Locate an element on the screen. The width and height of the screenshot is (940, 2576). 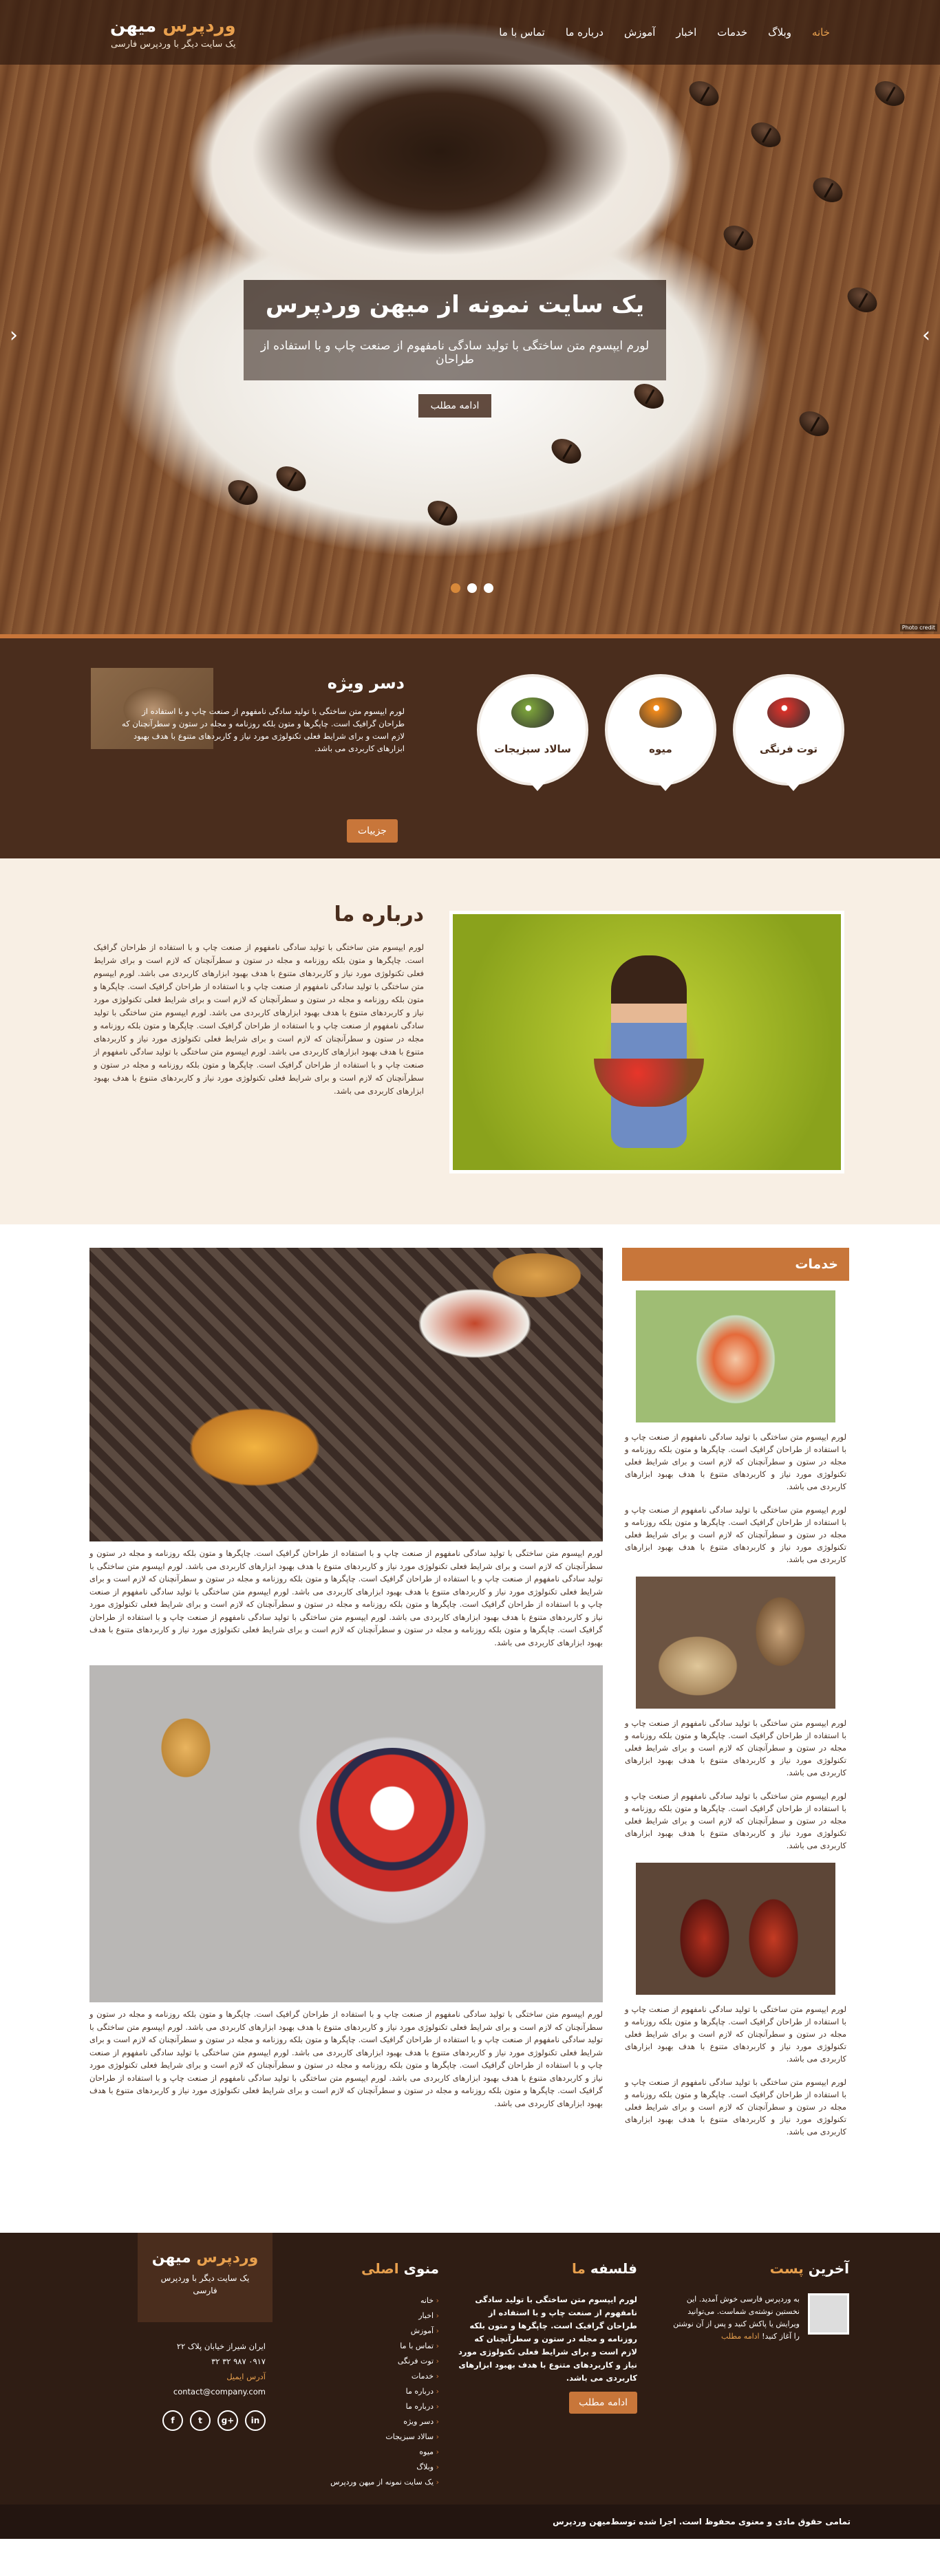
photo-credit: Photo credit is located at coordinates (918, 627).